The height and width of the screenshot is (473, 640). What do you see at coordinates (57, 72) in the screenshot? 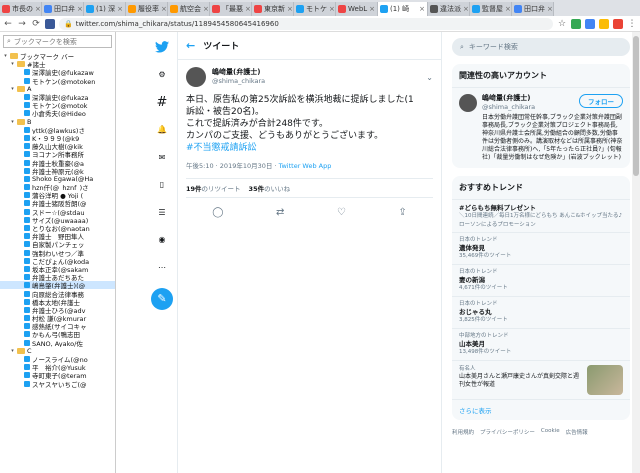
I see `bookmark-item: 深澤諭史(@fukazaw` at bounding box center [57, 72].